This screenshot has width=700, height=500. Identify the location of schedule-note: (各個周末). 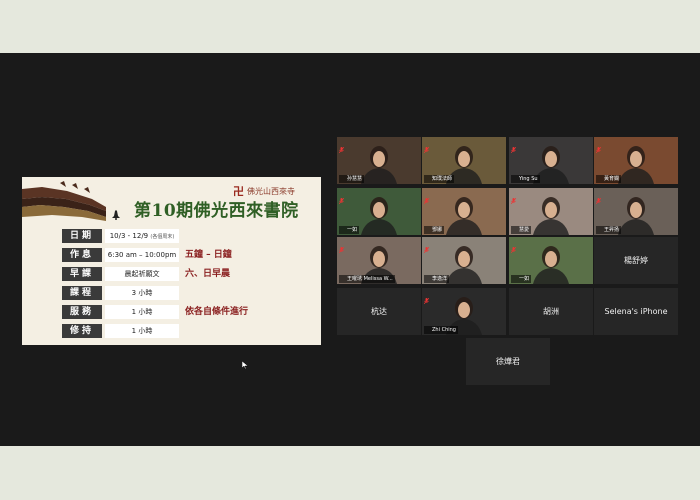
(162, 237).